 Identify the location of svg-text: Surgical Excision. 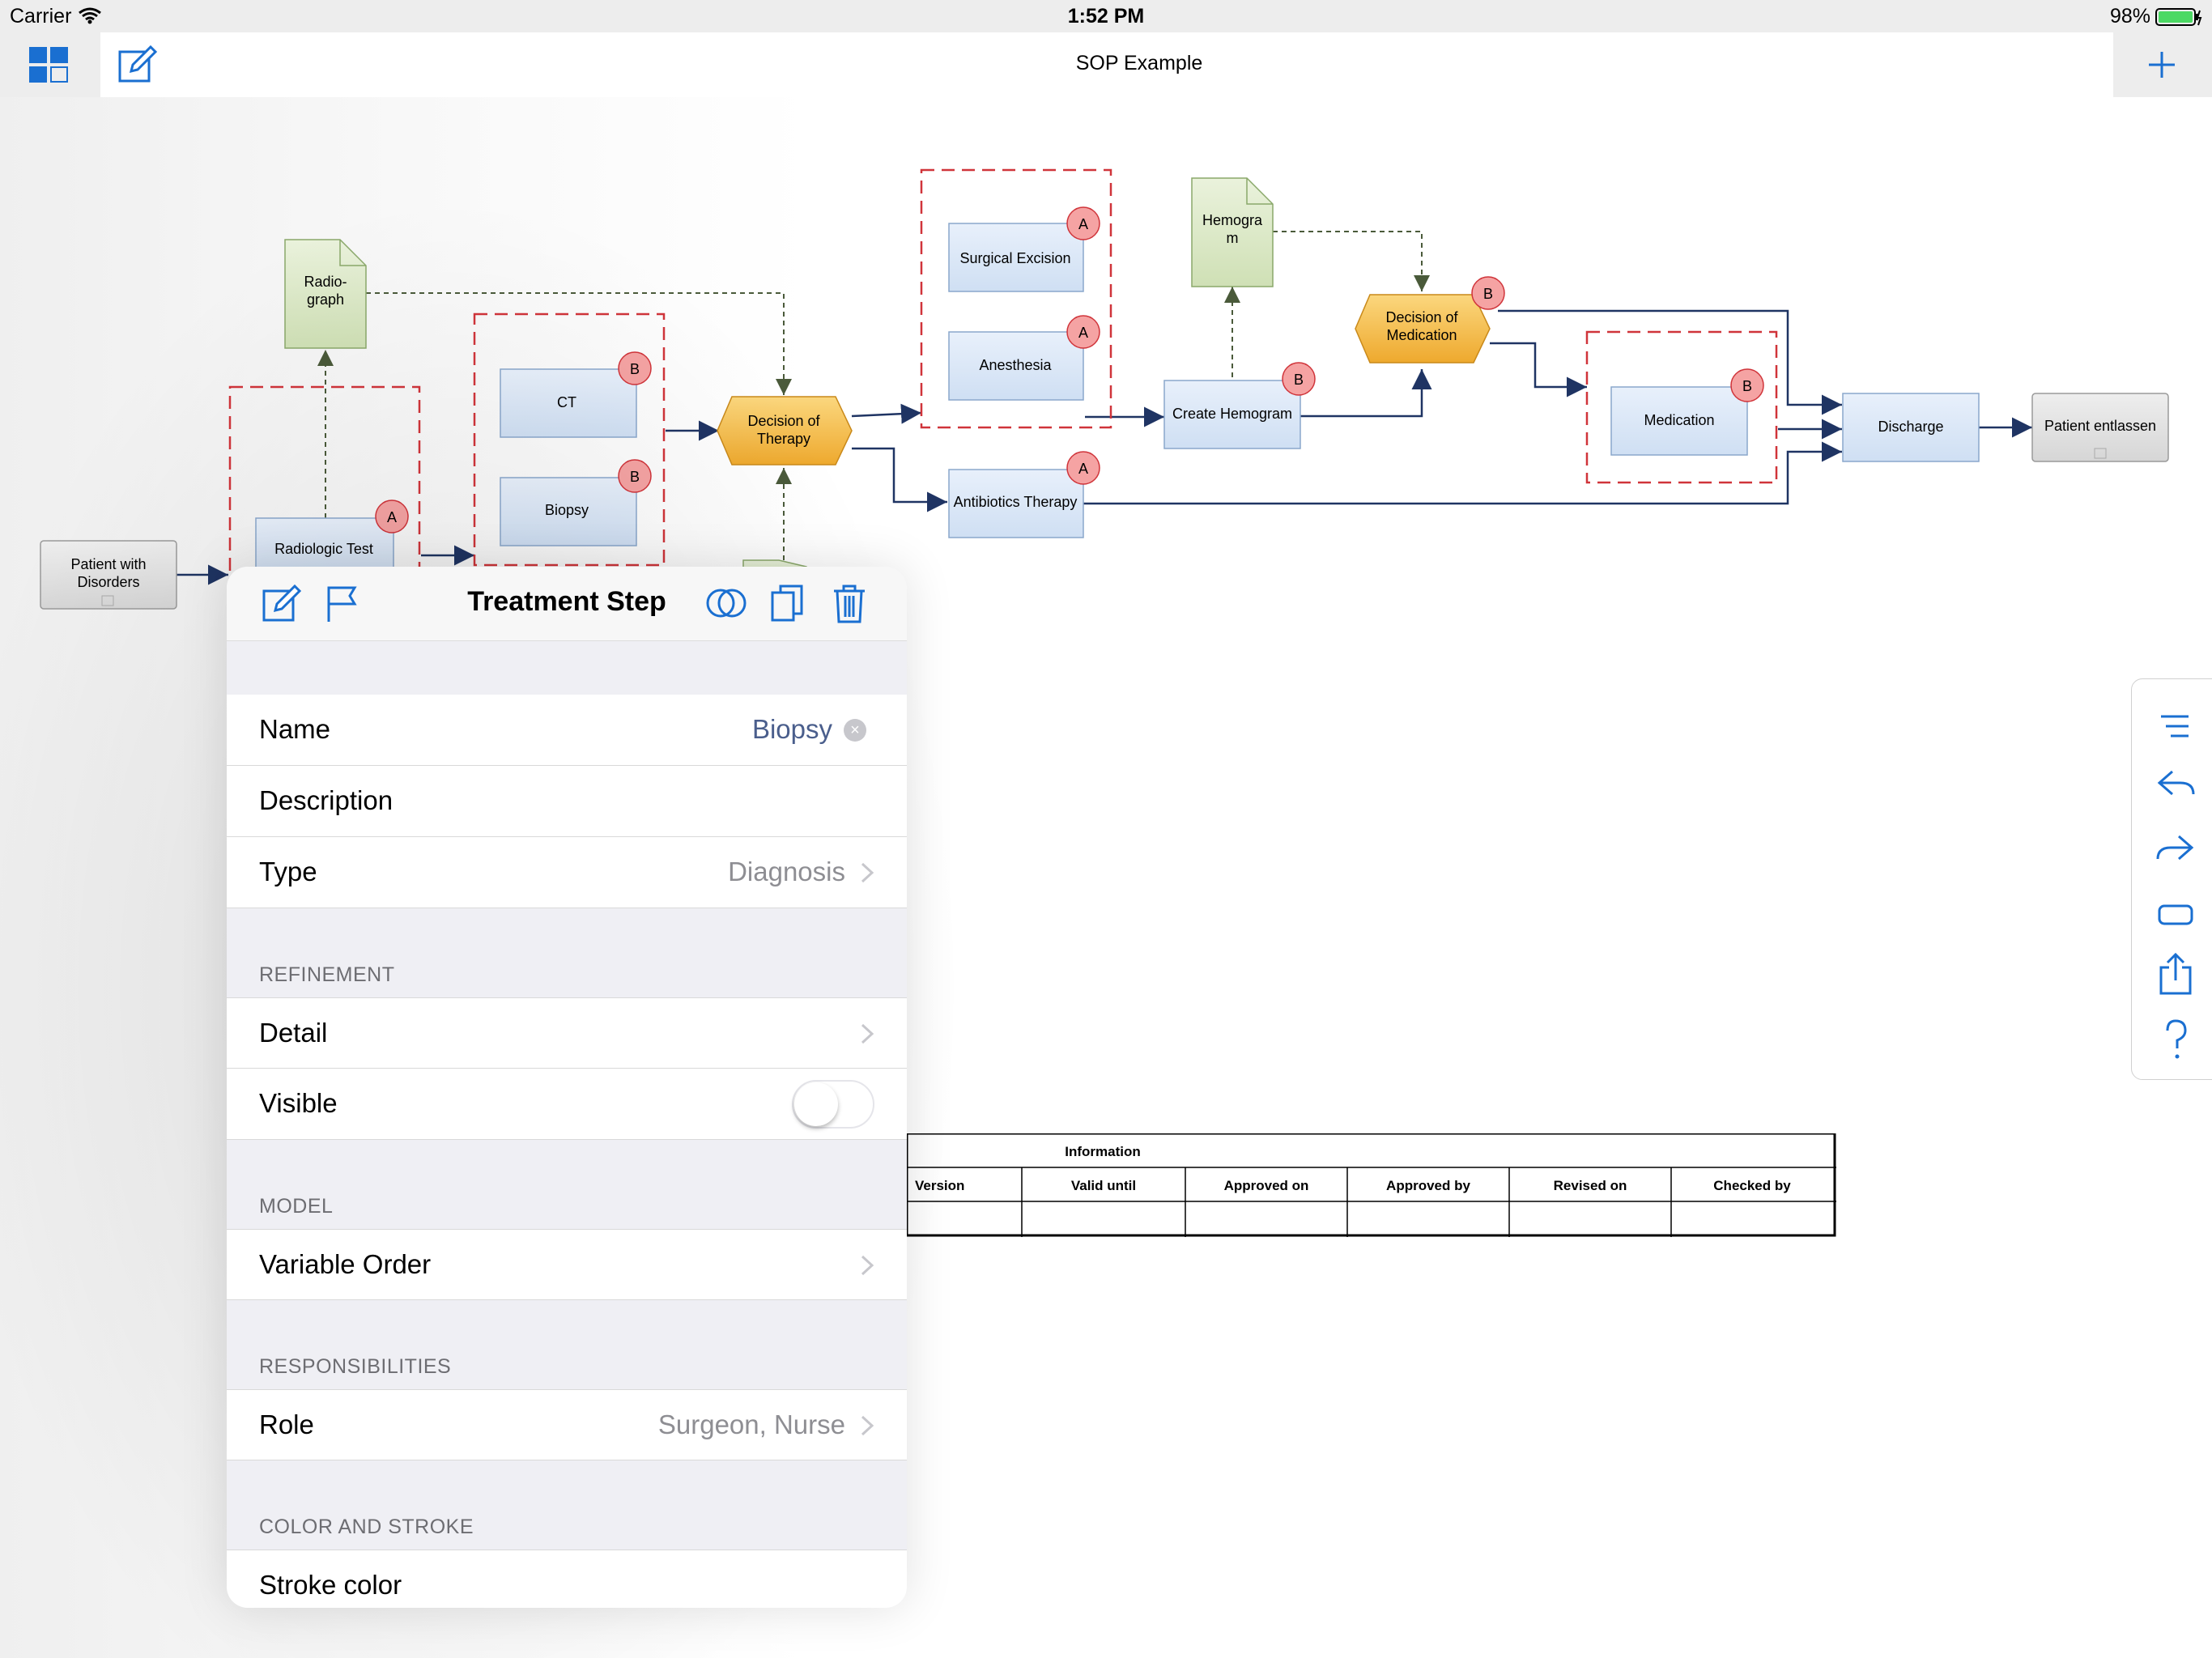
(1015, 258).